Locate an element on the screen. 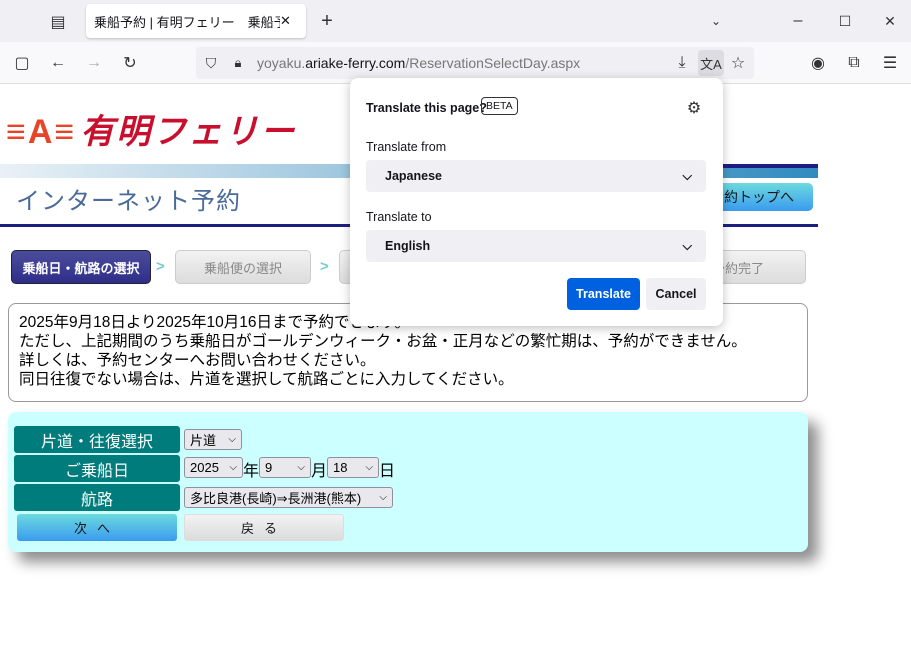 The width and height of the screenshot is (911, 670). to-label: Translate to is located at coordinates (399, 217).